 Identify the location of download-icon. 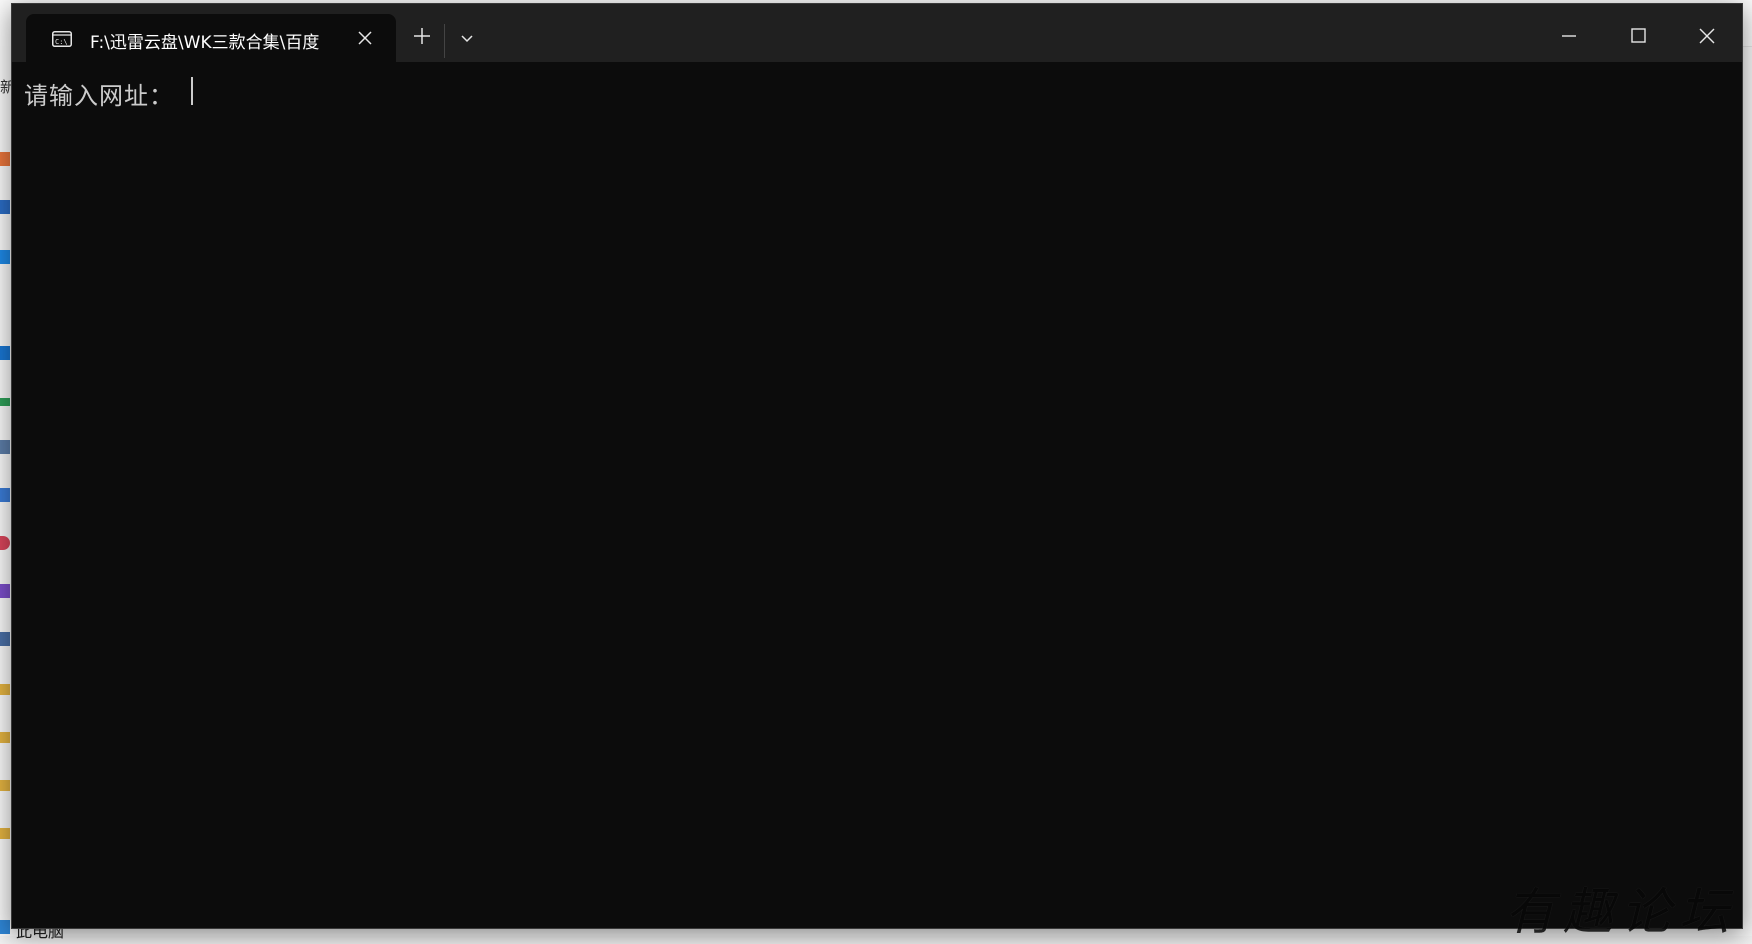
(5, 402).